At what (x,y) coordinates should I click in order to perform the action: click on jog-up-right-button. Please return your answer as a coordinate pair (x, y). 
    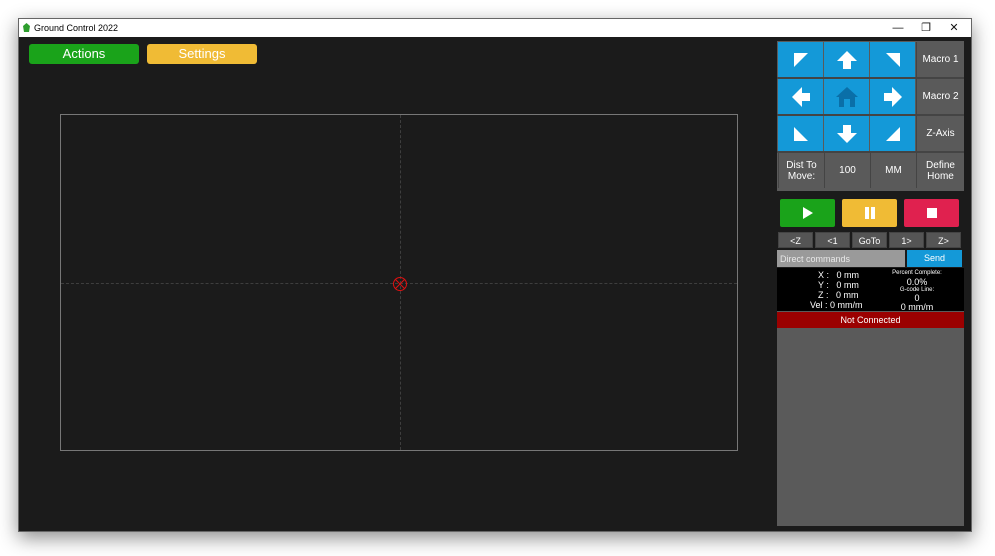
    Looking at the image, I should click on (892, 59).